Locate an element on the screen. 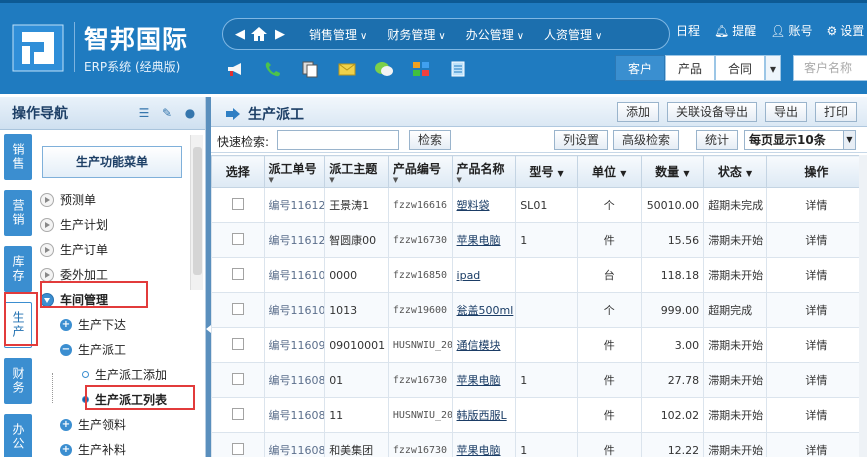  table-row: 编号11612 智圆康00 fzzw16730 苹果电脑 1 件 15.56 滞期未开始 详情 is located at coordinates (539, 240).